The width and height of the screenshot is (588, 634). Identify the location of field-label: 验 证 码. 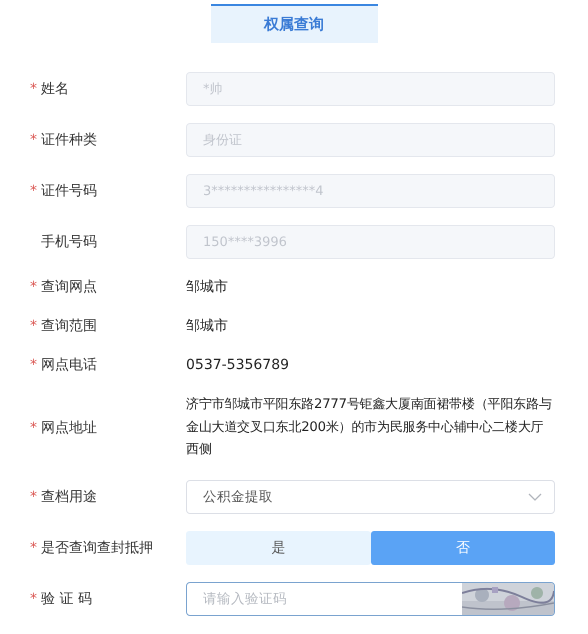
(66, 599).